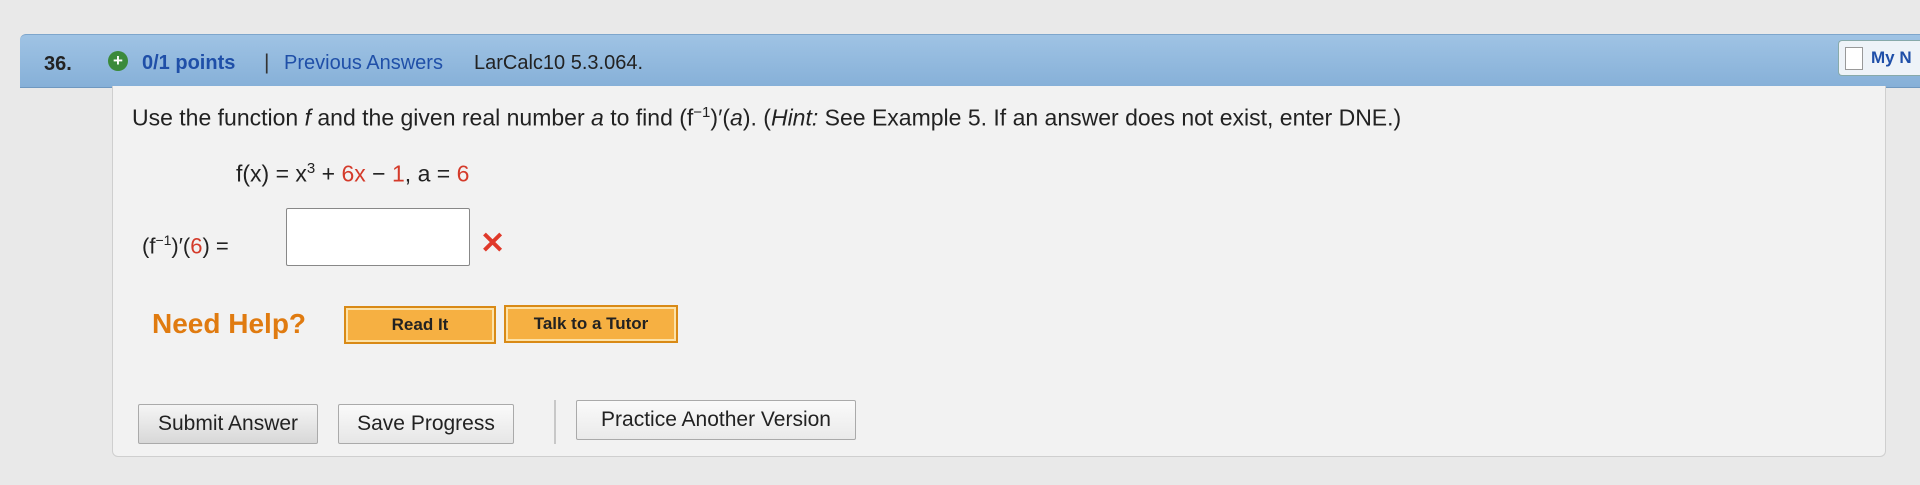 The height and width of the screenshot is (485, 1920). What do you see at coordinates (559, 63) in the screenshot?
I see `question-reference: LarCalc10 5.3.064.` at bounding box center [559, 63].